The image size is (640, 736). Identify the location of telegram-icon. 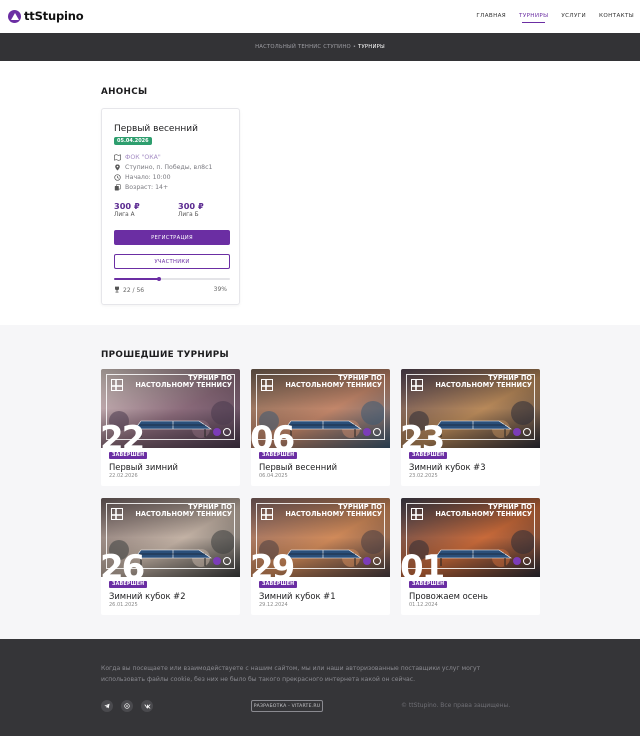
(107, 706).